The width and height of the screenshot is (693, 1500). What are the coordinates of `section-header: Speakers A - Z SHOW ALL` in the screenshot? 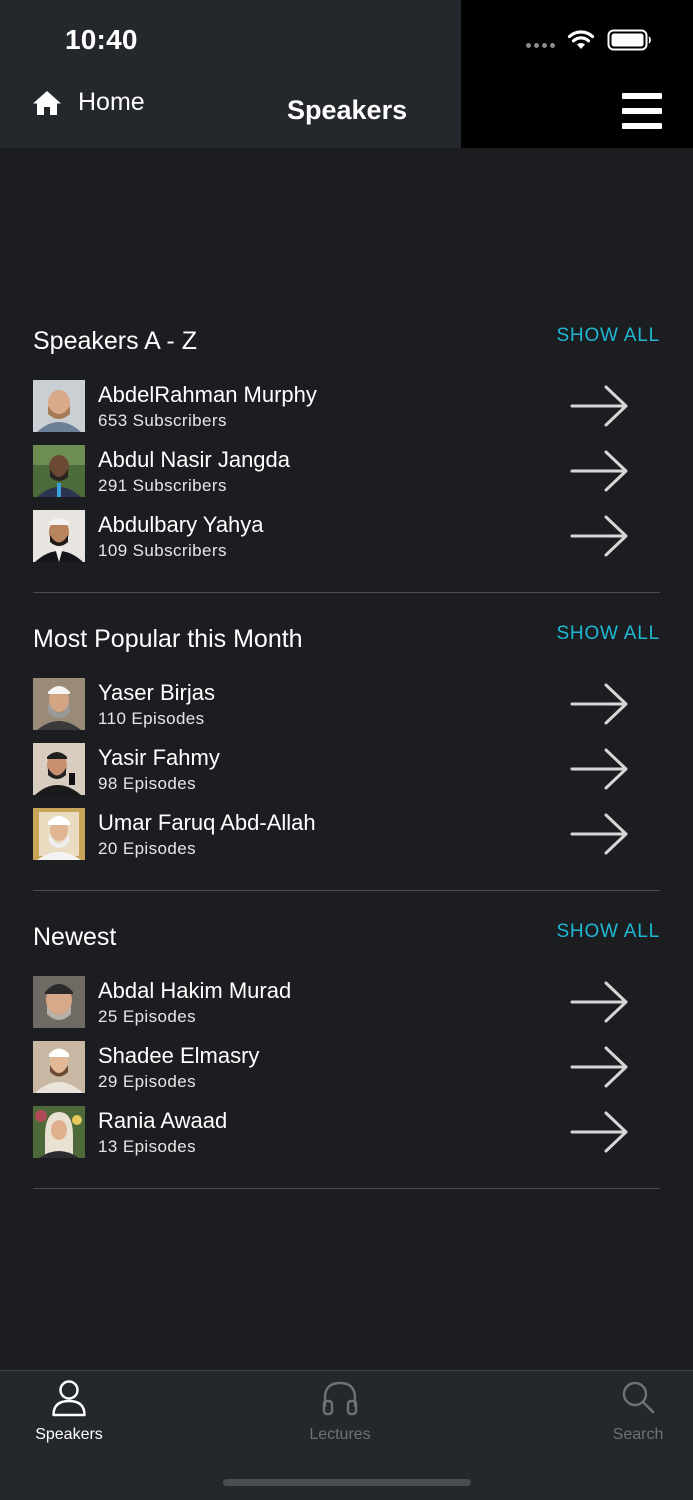 It's located at (346, 346).